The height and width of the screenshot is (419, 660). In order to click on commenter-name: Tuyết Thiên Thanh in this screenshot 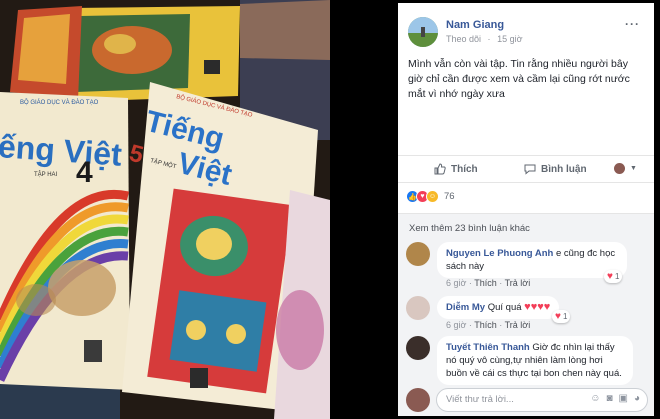, I will do `click(488, 347)`.